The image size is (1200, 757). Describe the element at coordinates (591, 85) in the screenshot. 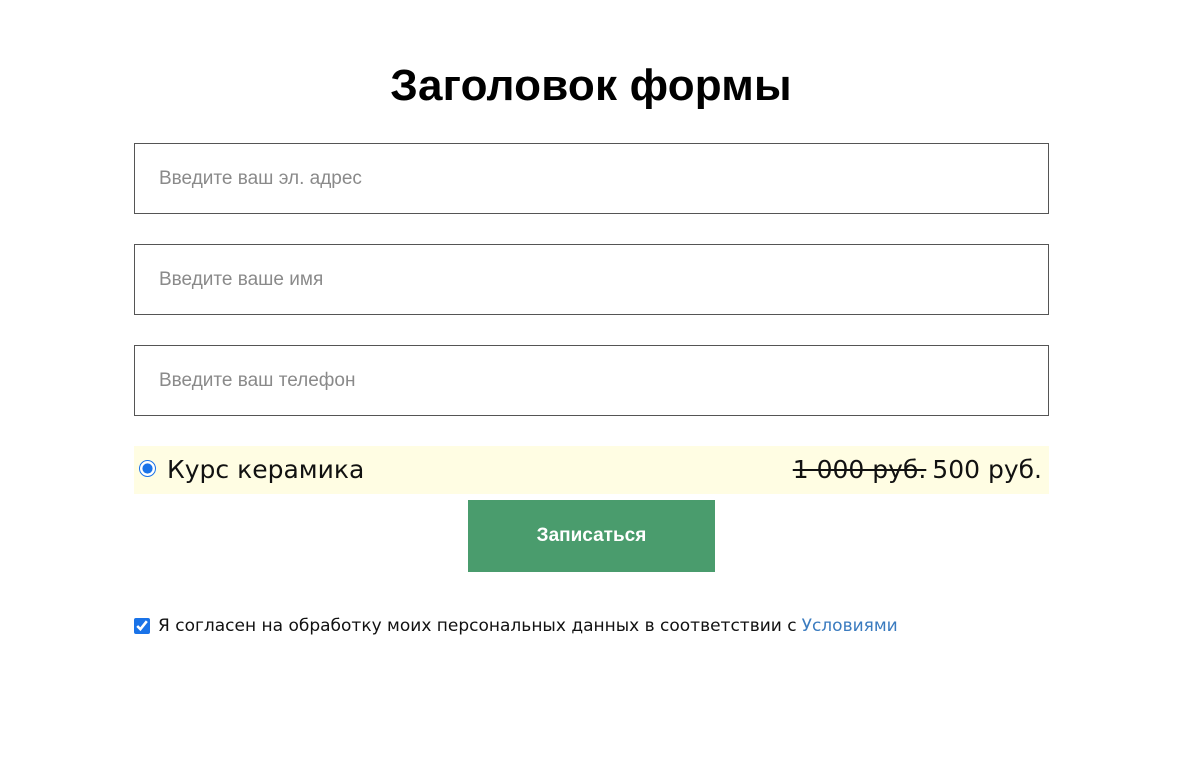

I see `form-title: Заголовок формы` at that location.